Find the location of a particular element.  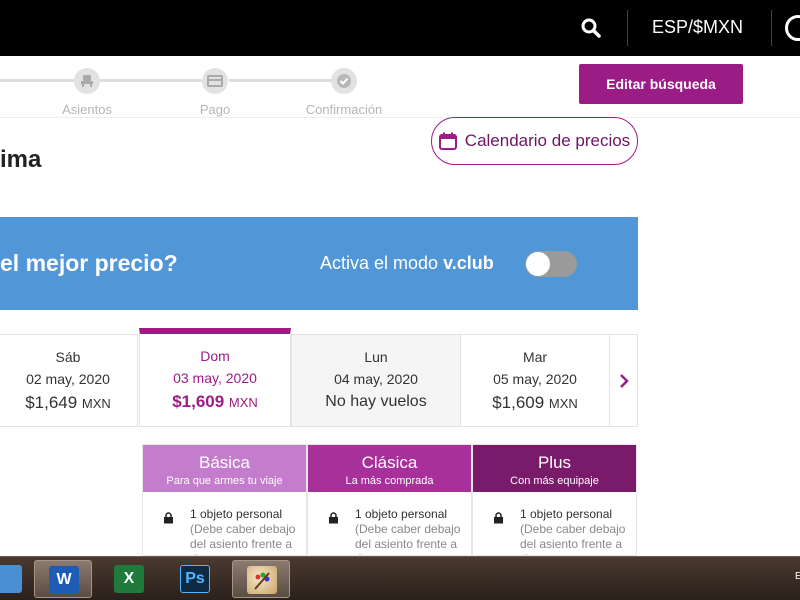

vclub-prefix: Activa el modo is located at coordinates (382, 263).